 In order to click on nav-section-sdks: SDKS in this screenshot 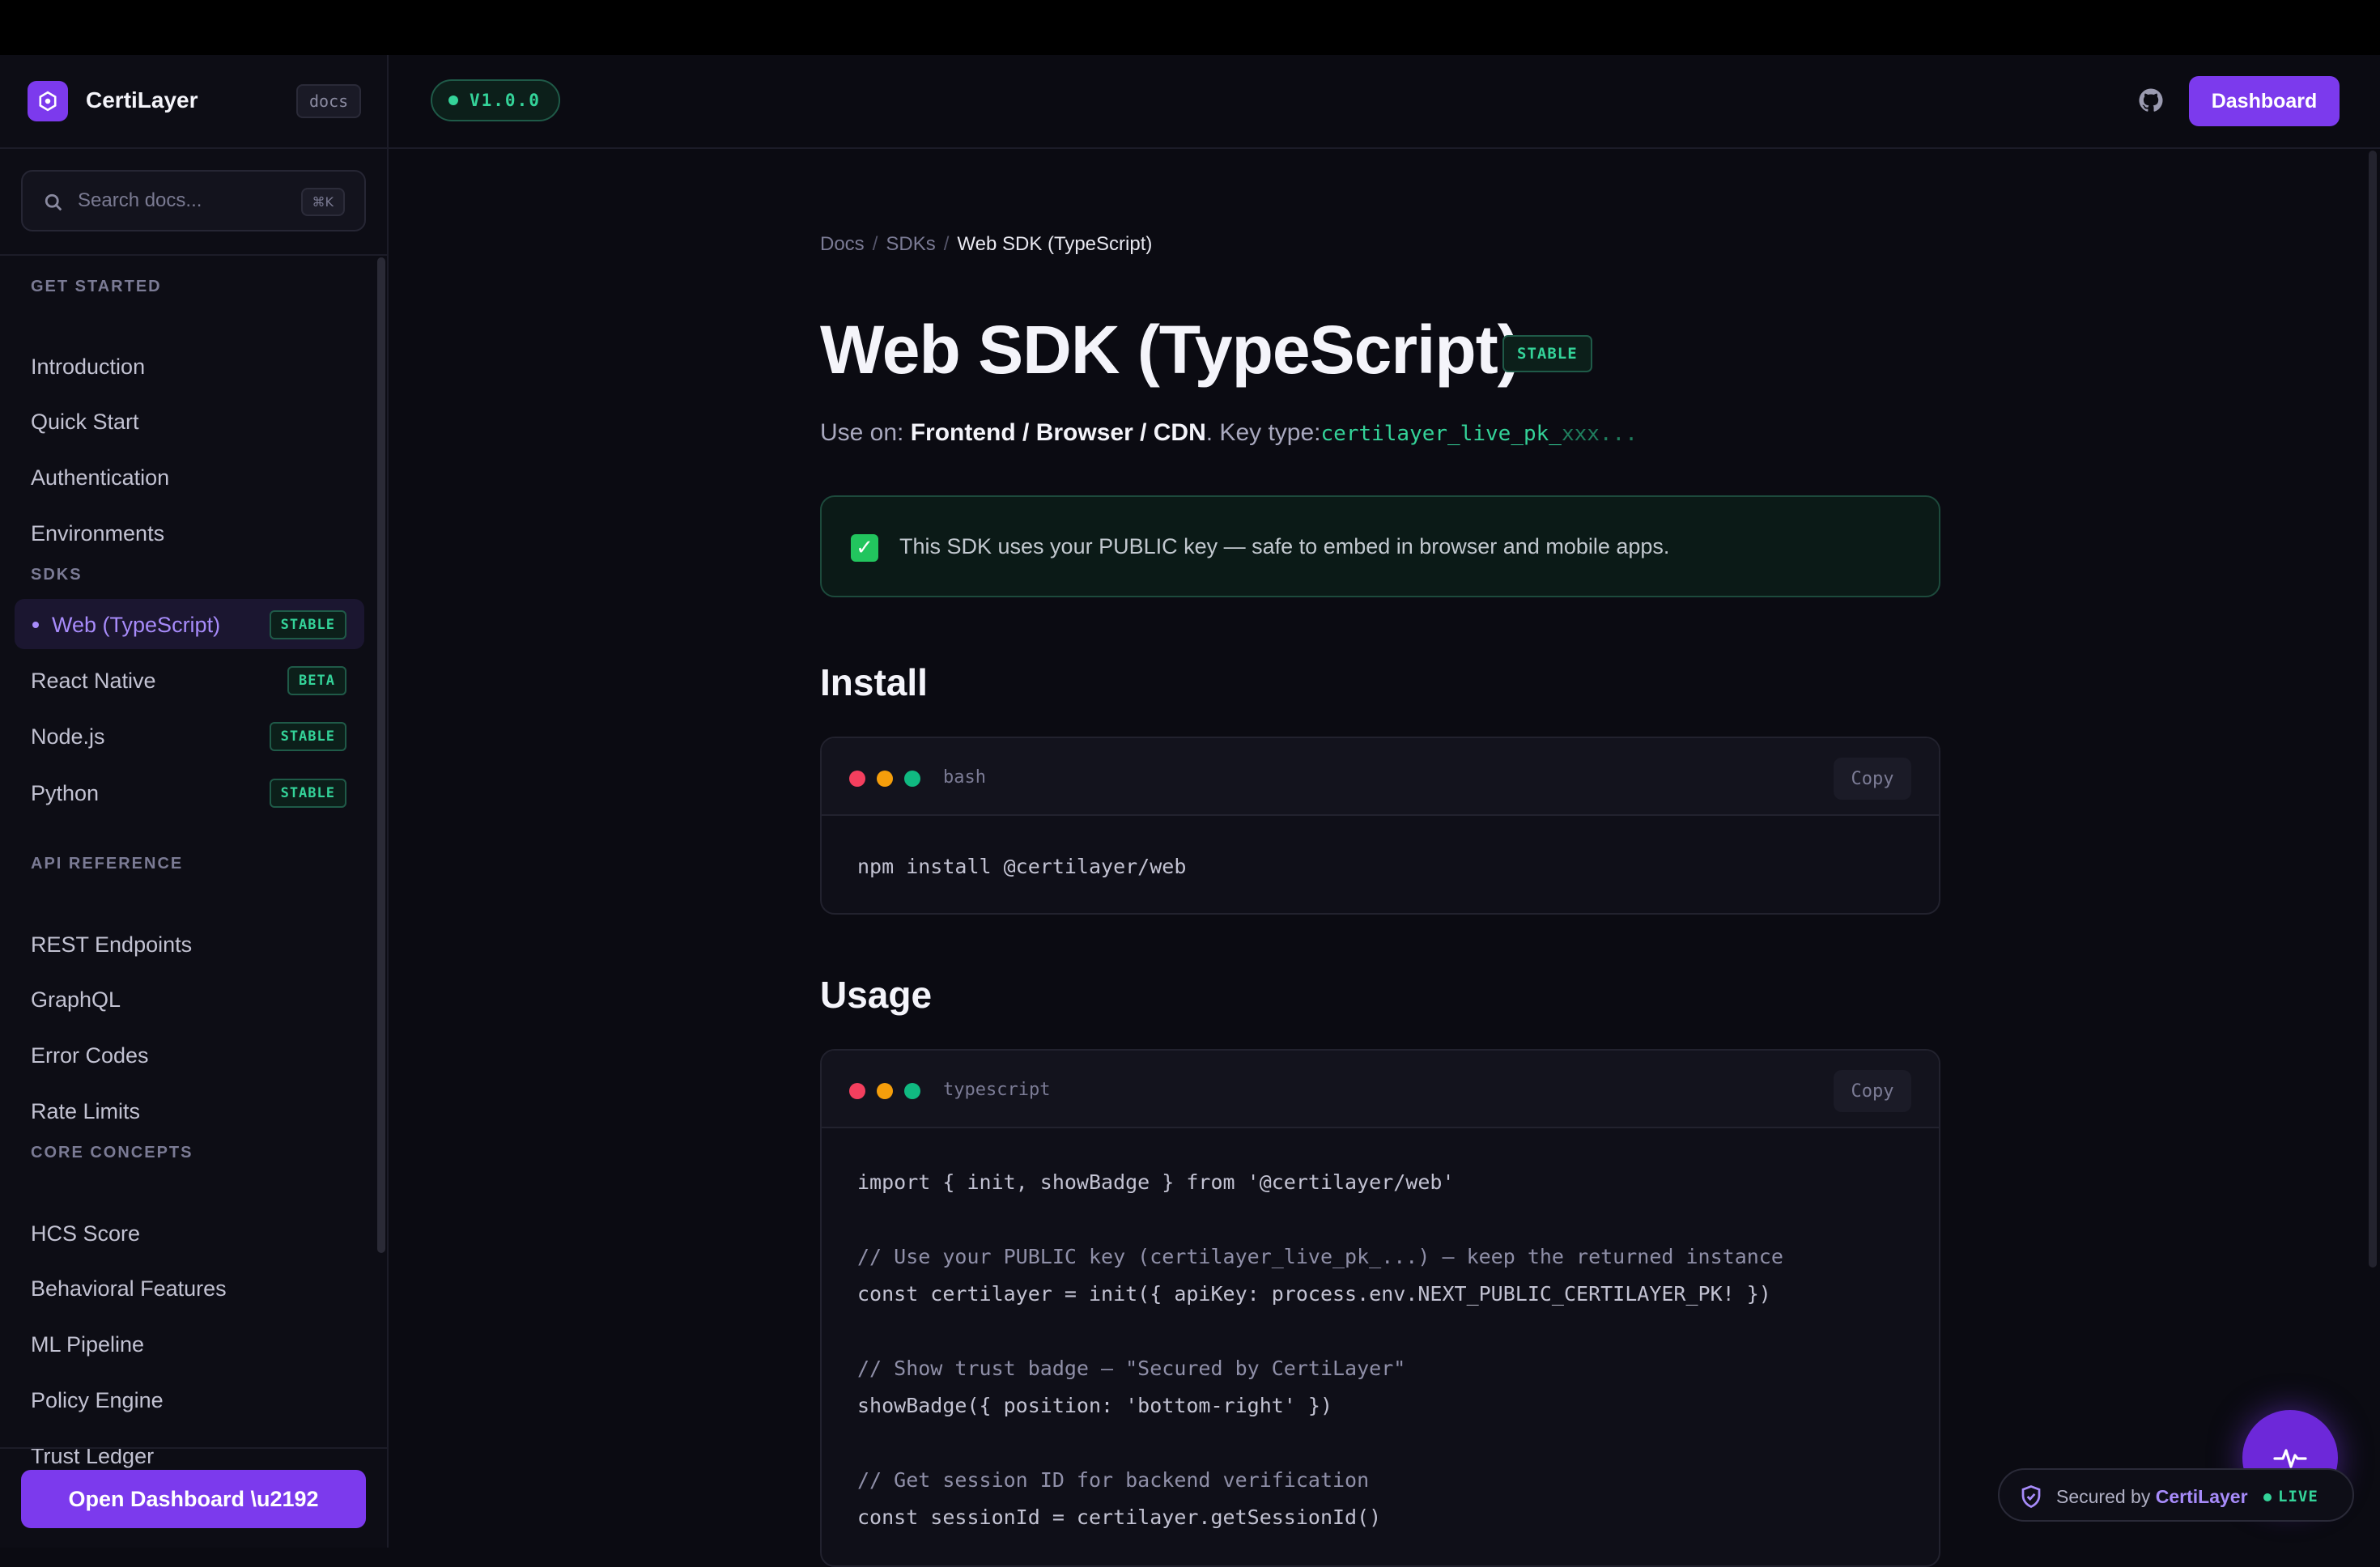, I will do `click(57, 575)`.